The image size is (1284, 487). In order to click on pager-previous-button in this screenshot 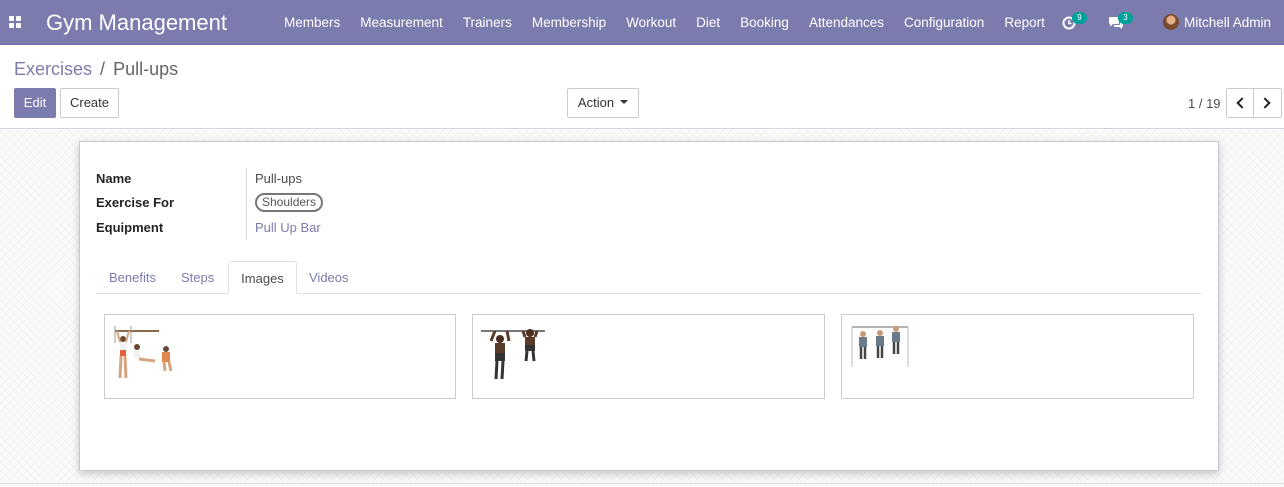, I will do `click(1240, 103)`.